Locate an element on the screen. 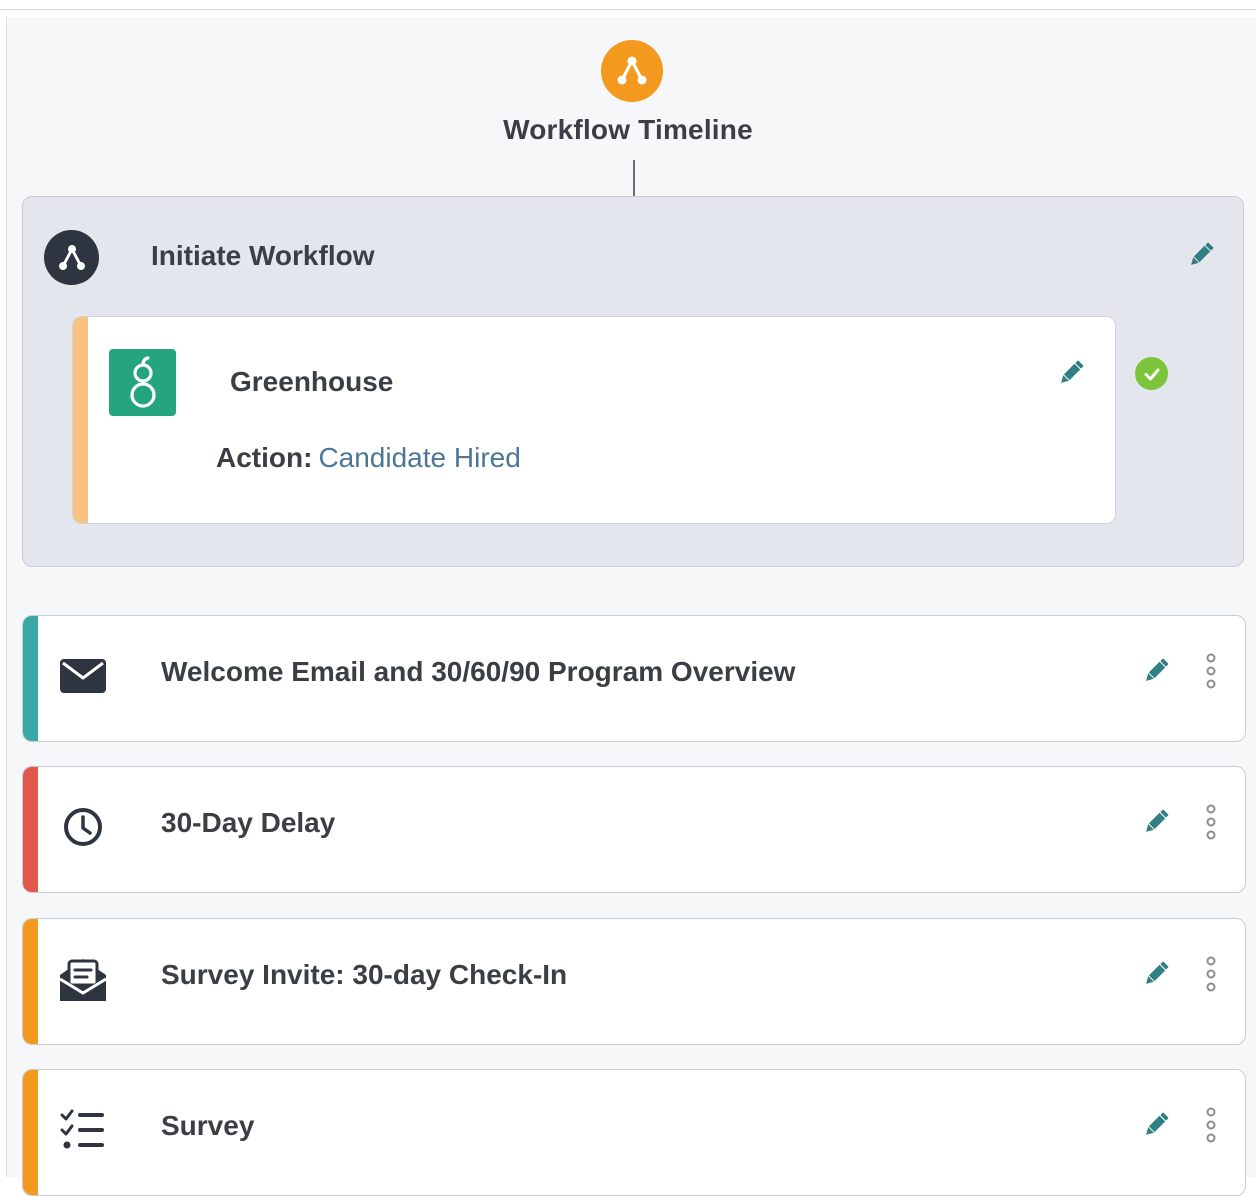  timeline-title: Workflow Timeline is located at coordinates (628, 129).